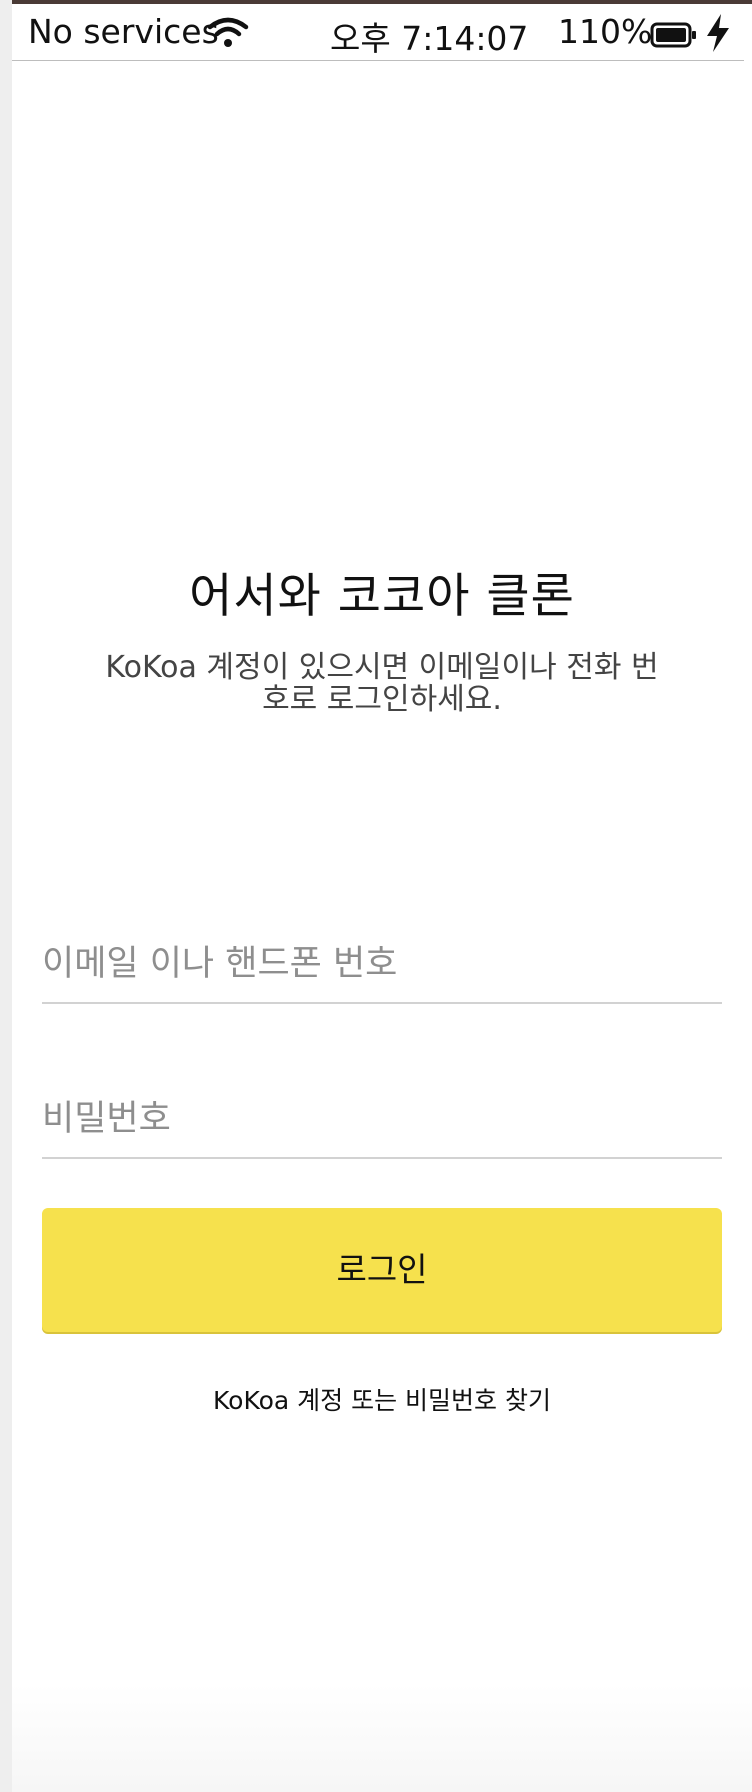 The image size is (752, 1792). I want to click on email-field-container, so click(382, 968).